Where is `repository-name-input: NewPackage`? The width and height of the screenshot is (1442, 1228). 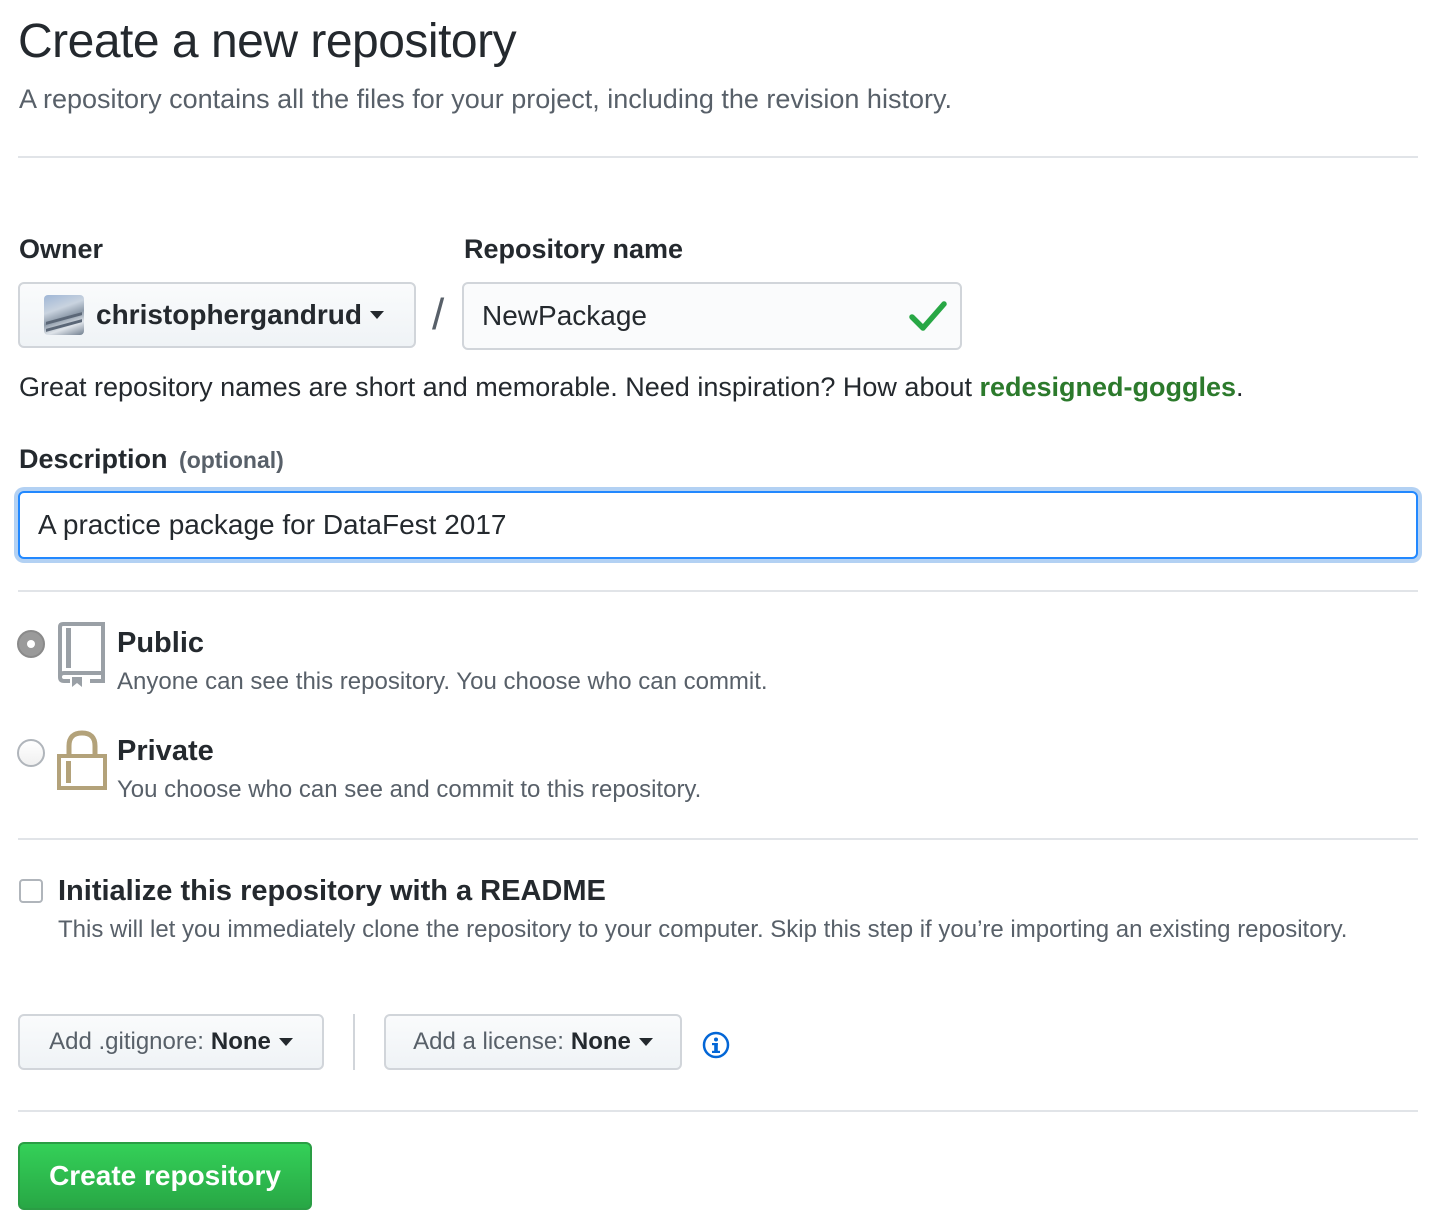
repository-name-input: NewPackage is located at coordinates (712, 316).